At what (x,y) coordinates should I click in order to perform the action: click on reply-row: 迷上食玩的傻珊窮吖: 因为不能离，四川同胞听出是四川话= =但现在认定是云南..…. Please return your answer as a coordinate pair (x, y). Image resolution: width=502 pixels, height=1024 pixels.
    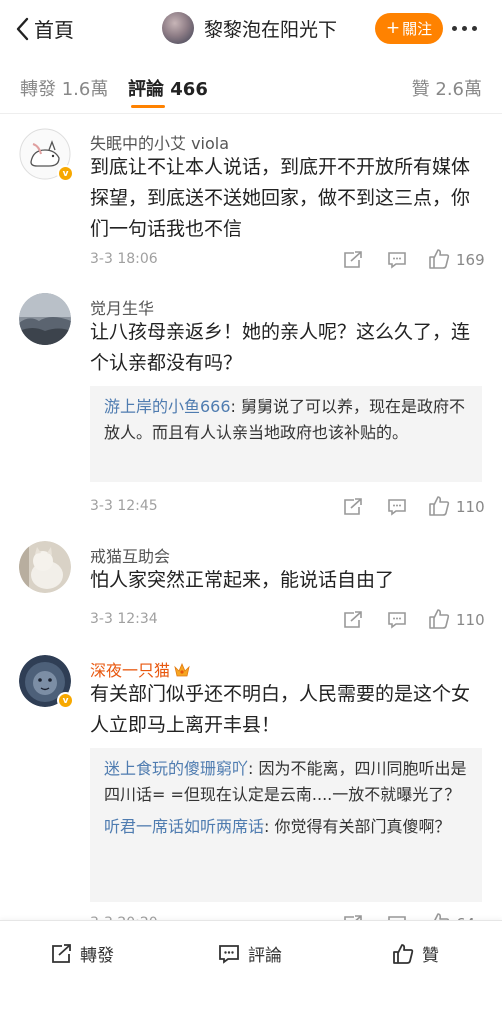
    Looking at the image, I should click on (286, 782).